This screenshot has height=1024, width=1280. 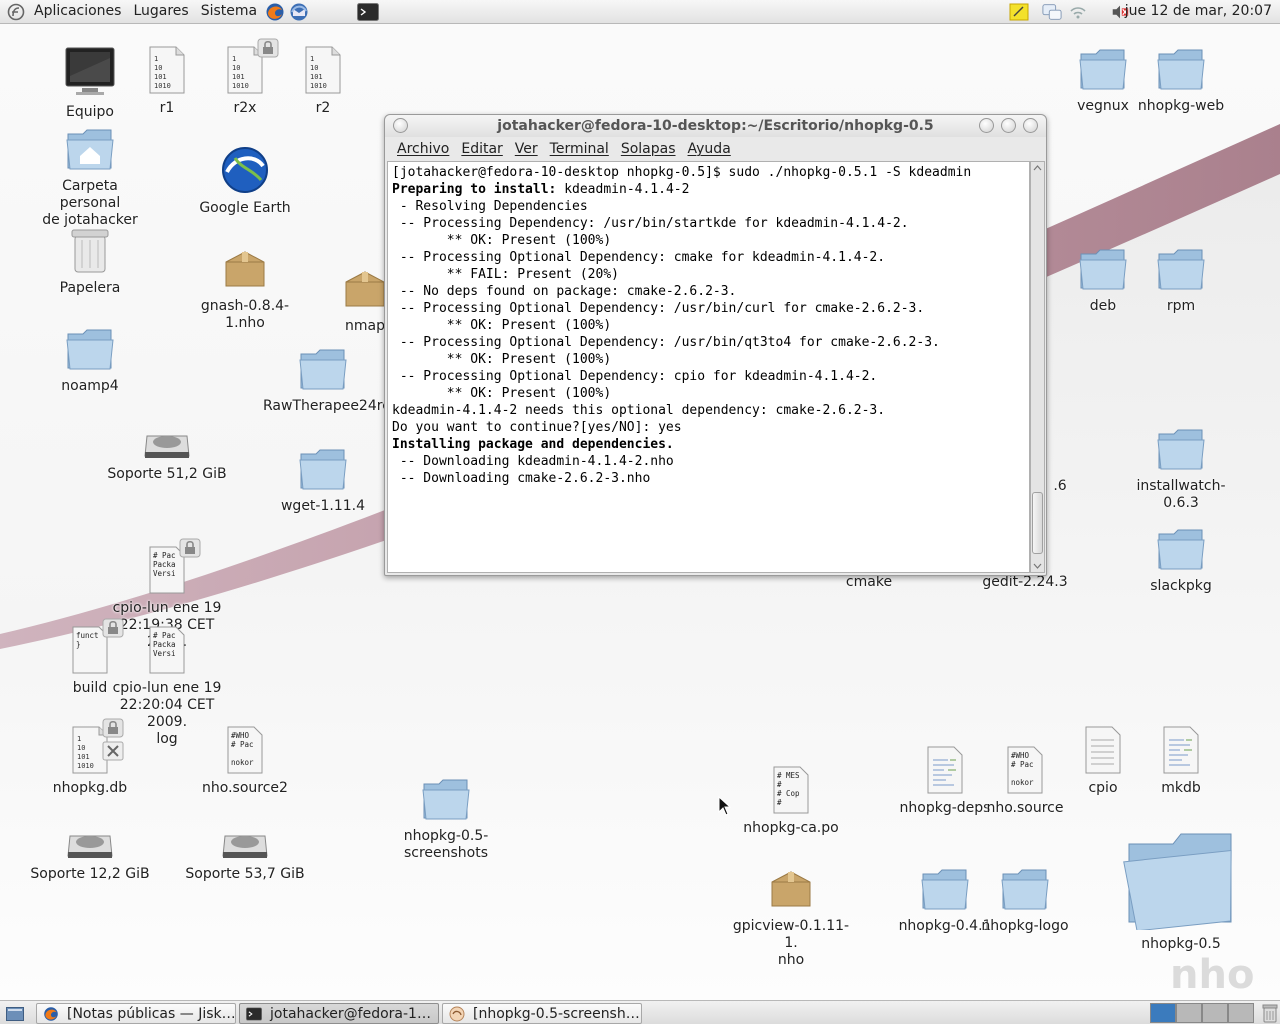 I want to click on terminal-line: ** OK: Present (100%), so click(x=502, y=325).